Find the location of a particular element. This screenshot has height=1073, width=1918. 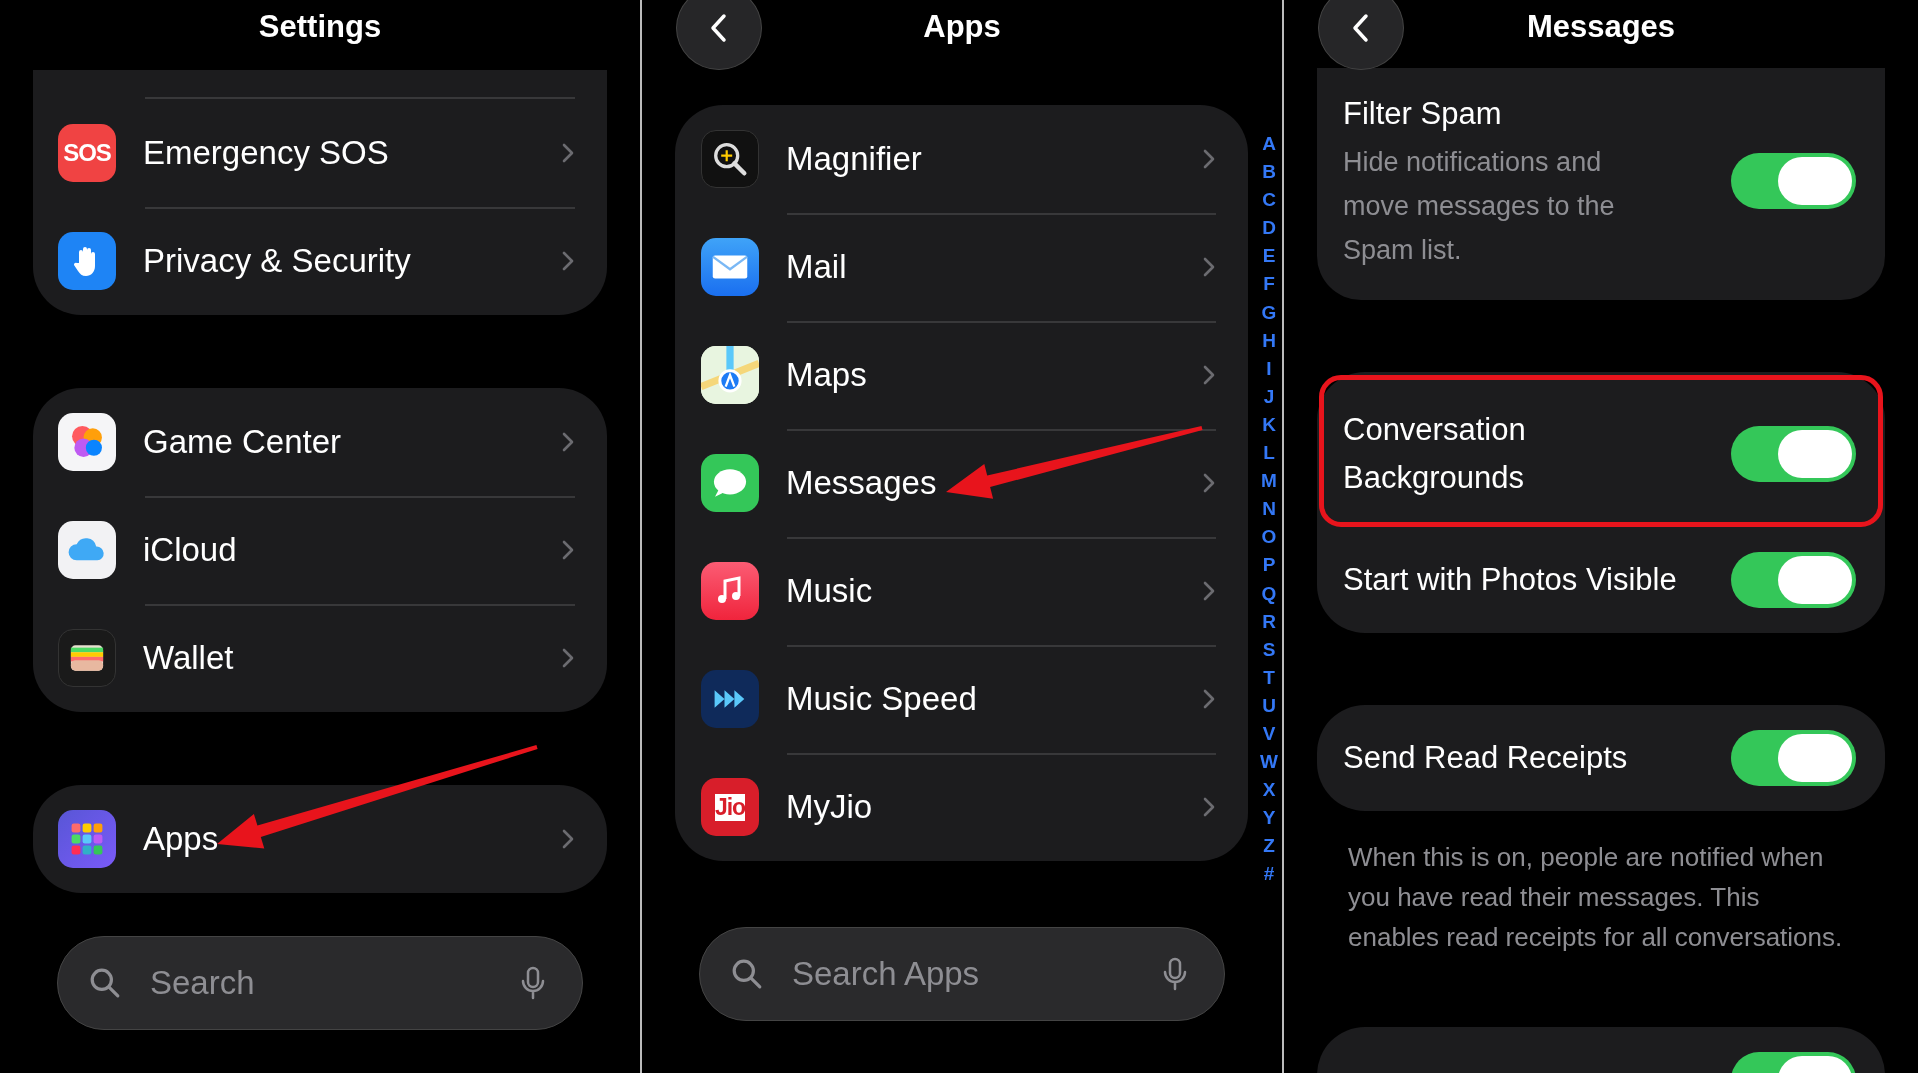

index-letter: O is located at coordinates (1269, 537).